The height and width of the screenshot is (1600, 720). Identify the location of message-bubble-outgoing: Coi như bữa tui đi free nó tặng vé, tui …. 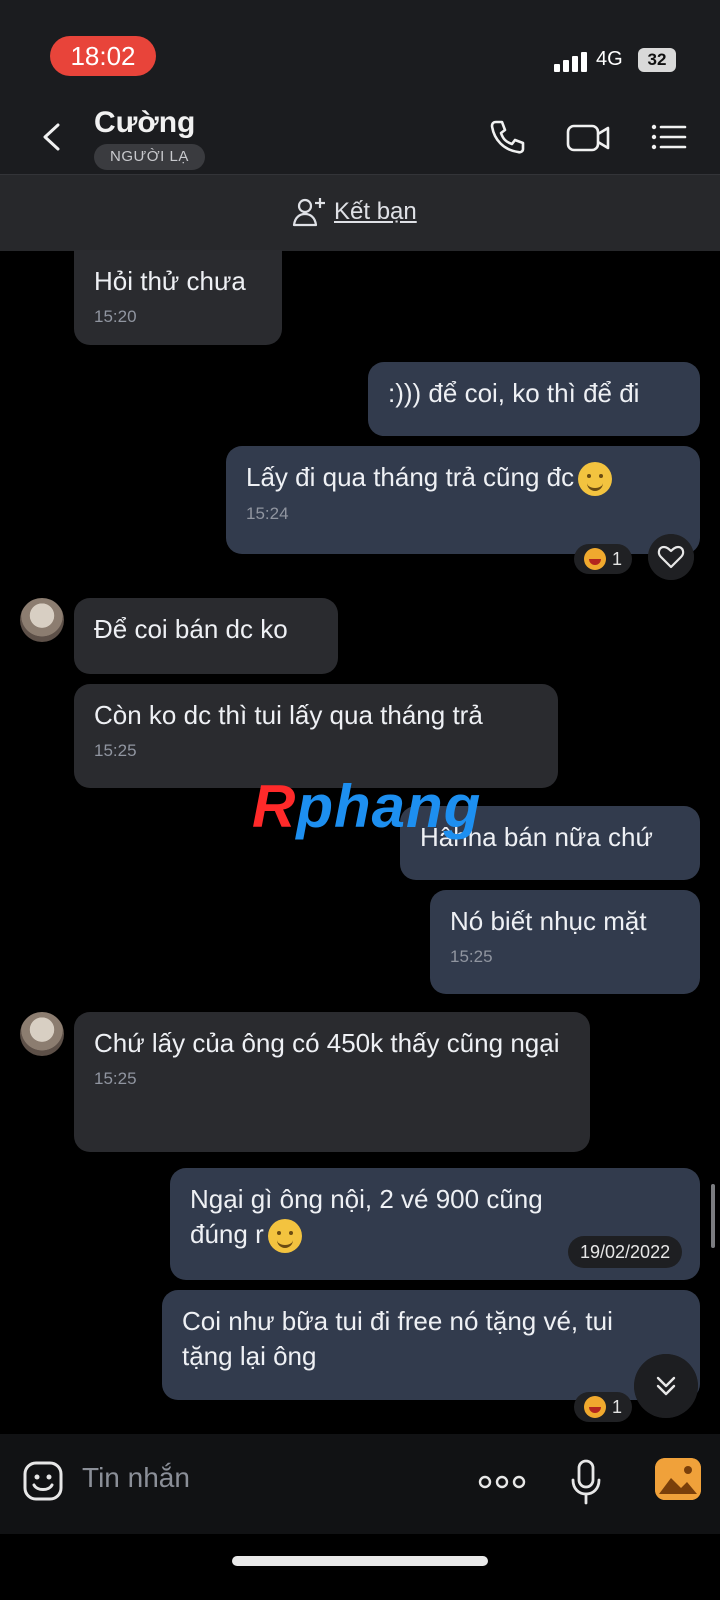
(431, 1345).